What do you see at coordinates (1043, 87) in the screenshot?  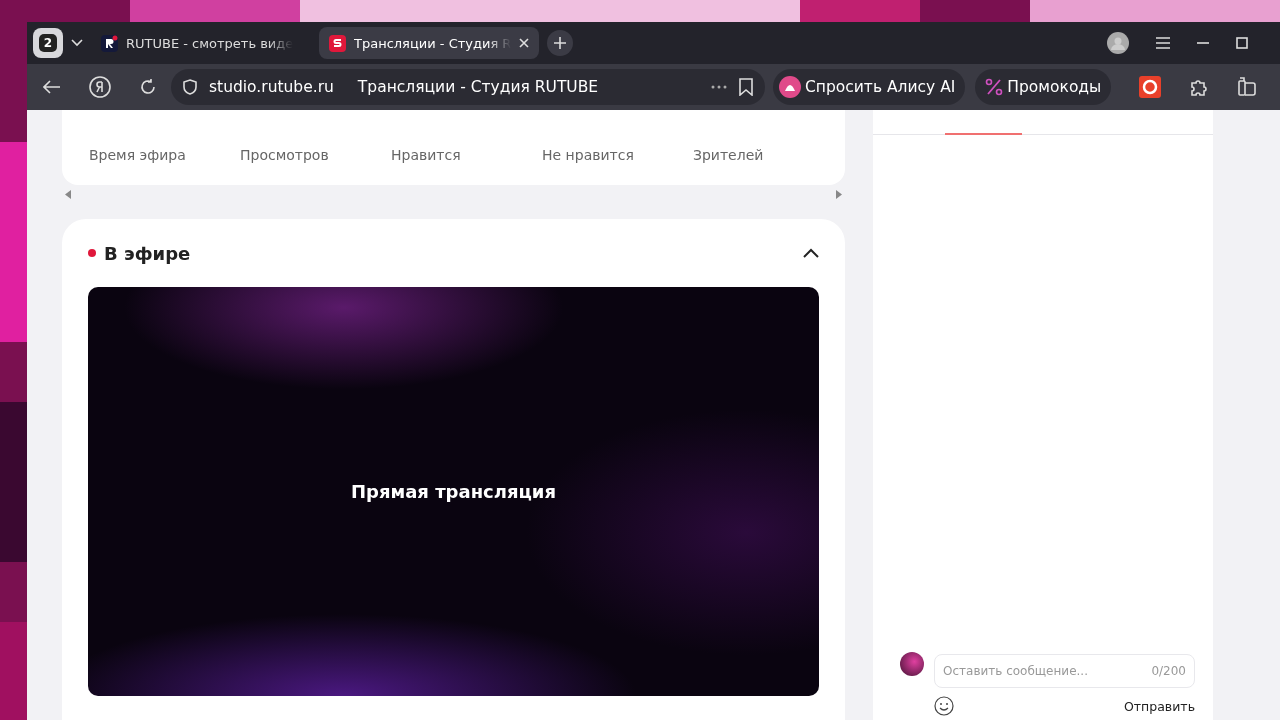 I see `promo-button: Промокоды` at bounding box center [1043, 87].